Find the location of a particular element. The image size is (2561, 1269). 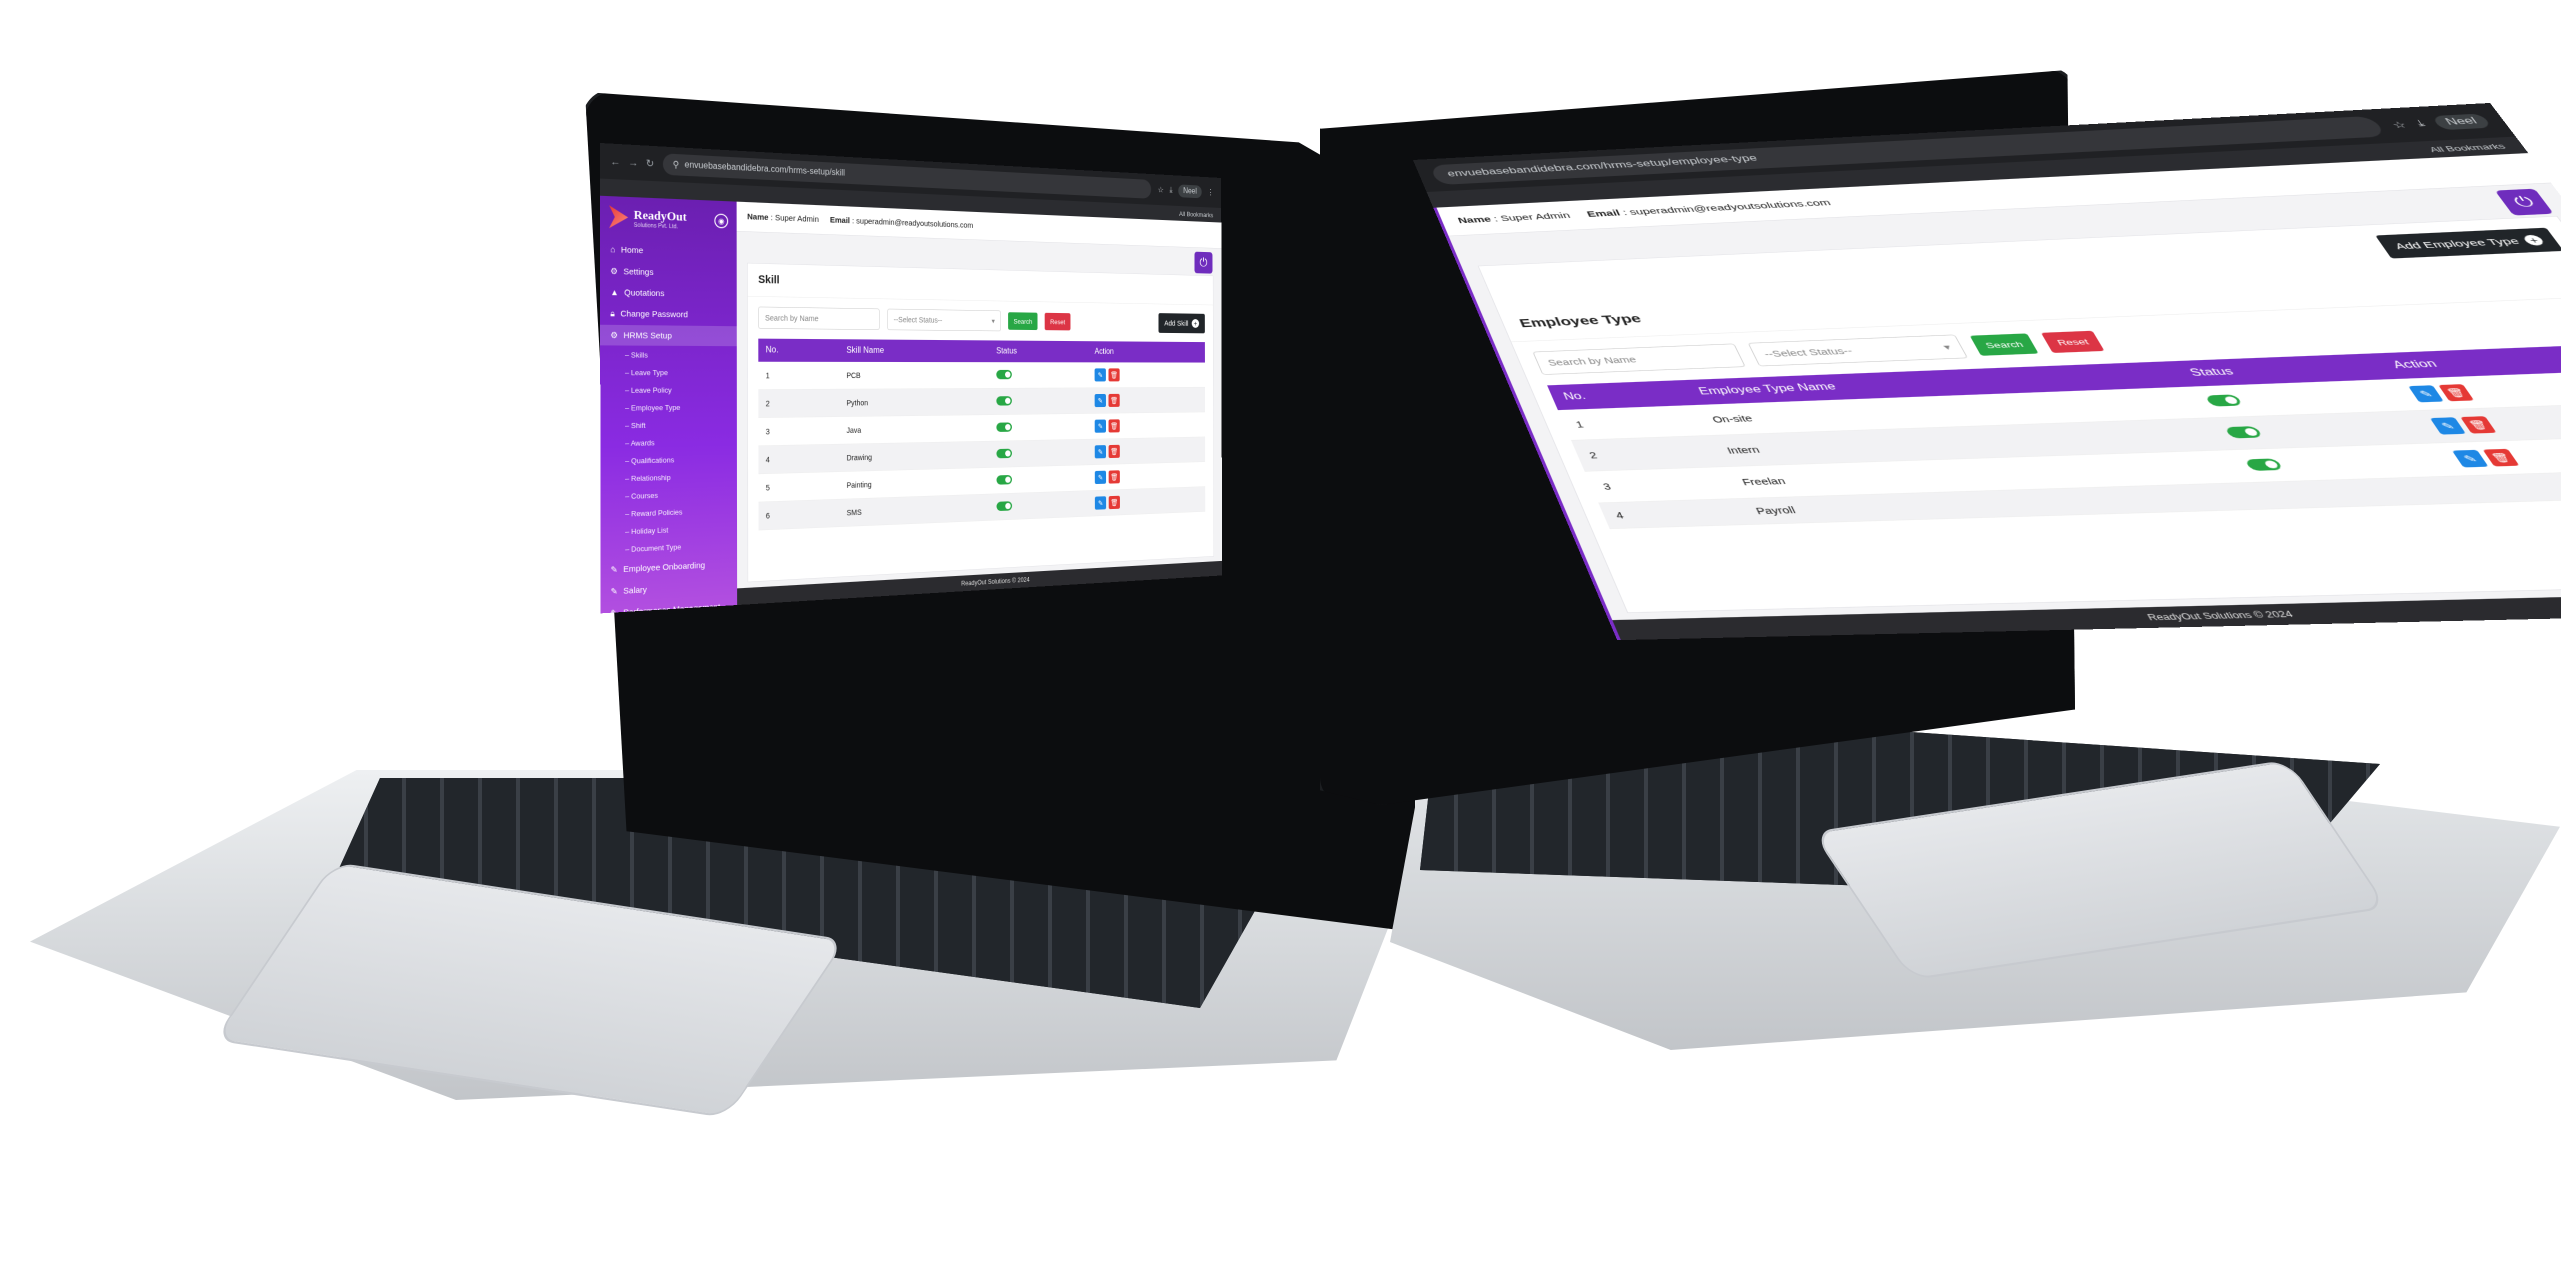

reload-icon: ↻ is located at coordinates (650, 163).